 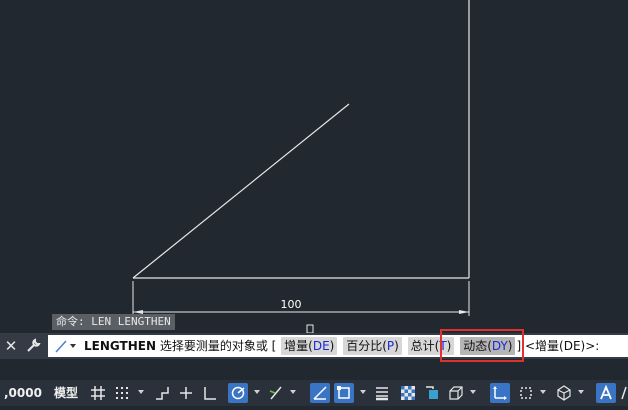 I want to click on command-history: 命令: LEN LENGTHEN, so click(x=113, y=322).